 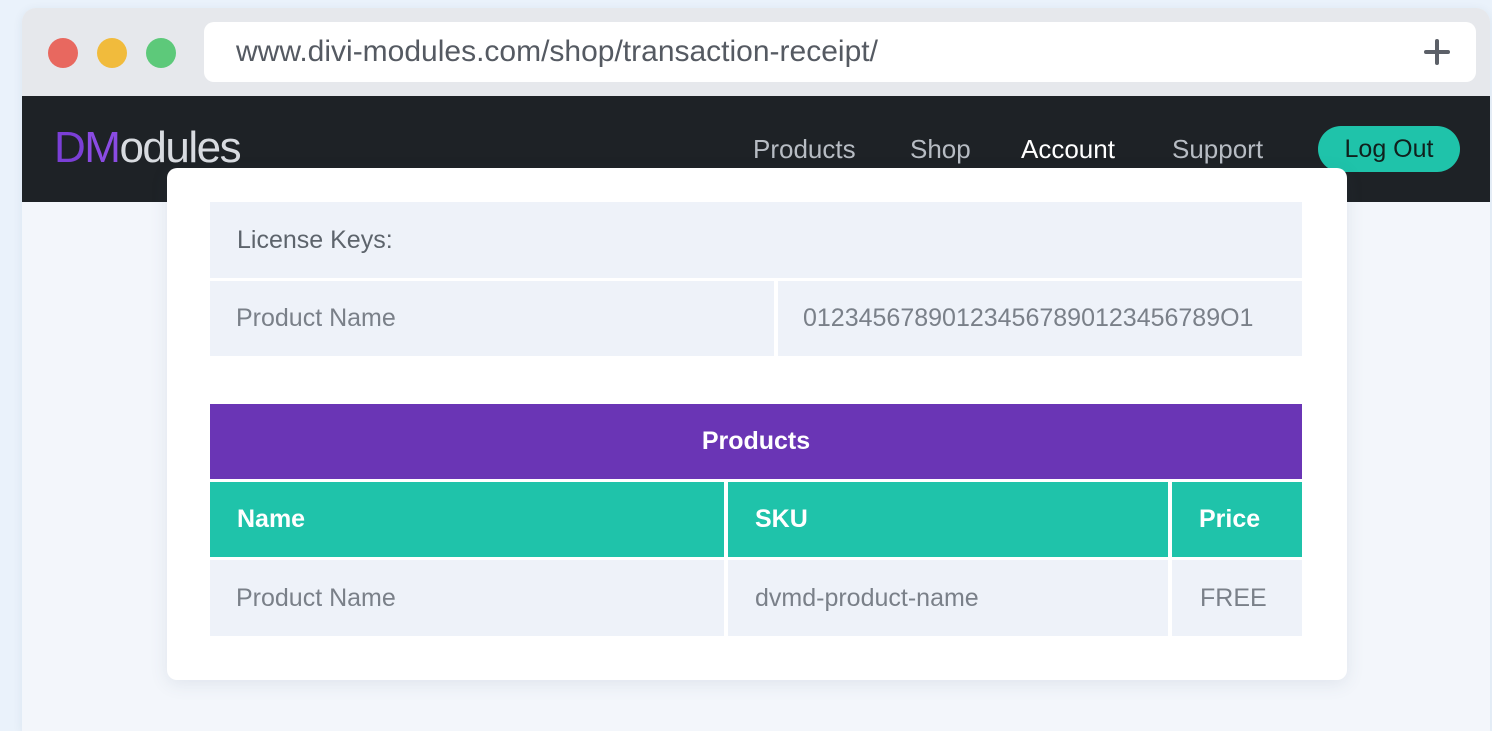 What do you see at coordinates (756, 240) in the screenshot?
I see `license-keys-header: License Keys:` at bounding box center [756, 240].